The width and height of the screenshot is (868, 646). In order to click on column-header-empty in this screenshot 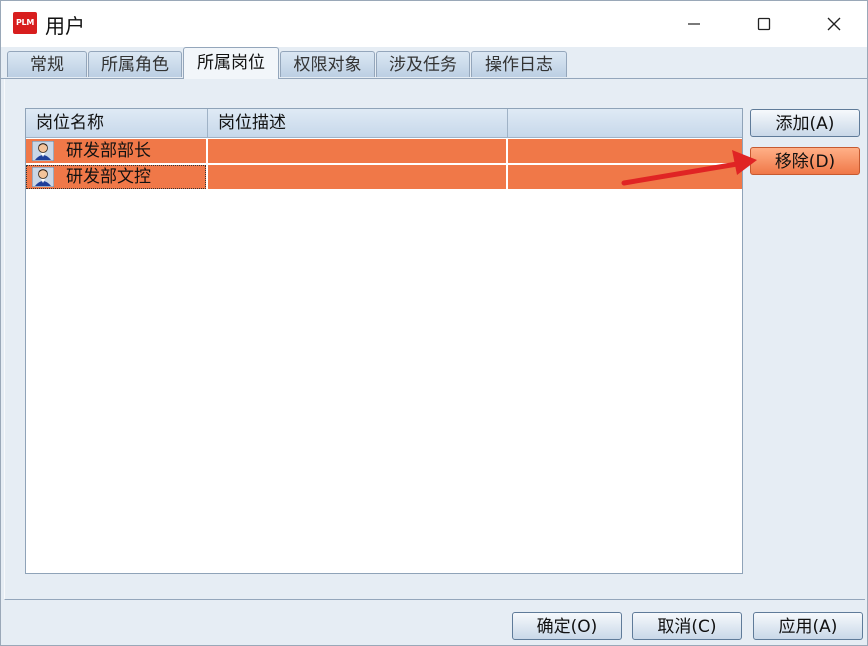, I will do `click(625, 123)`.